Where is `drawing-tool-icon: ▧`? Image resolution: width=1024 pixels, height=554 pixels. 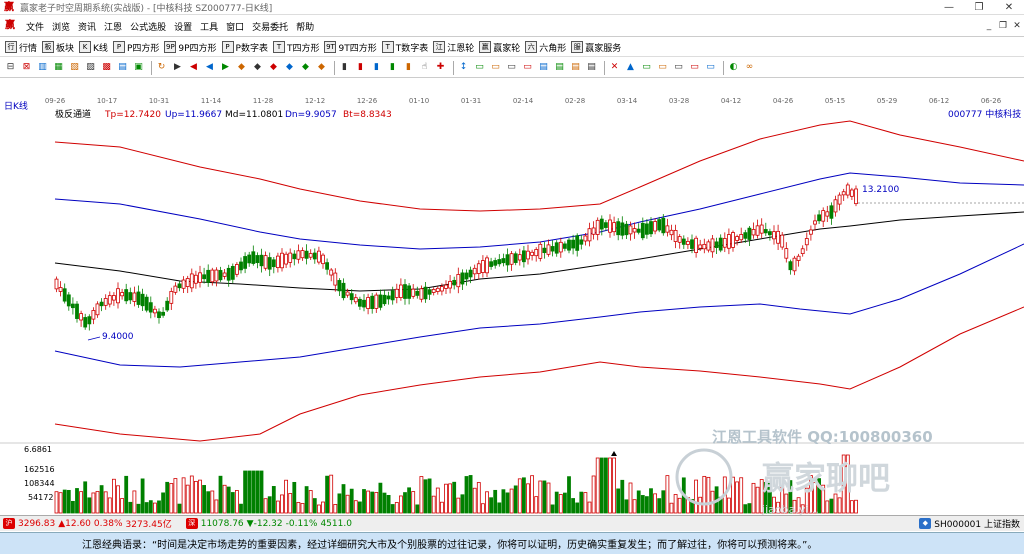
drawing-tool-icon: ▧ is located at coordinates (74, 67).